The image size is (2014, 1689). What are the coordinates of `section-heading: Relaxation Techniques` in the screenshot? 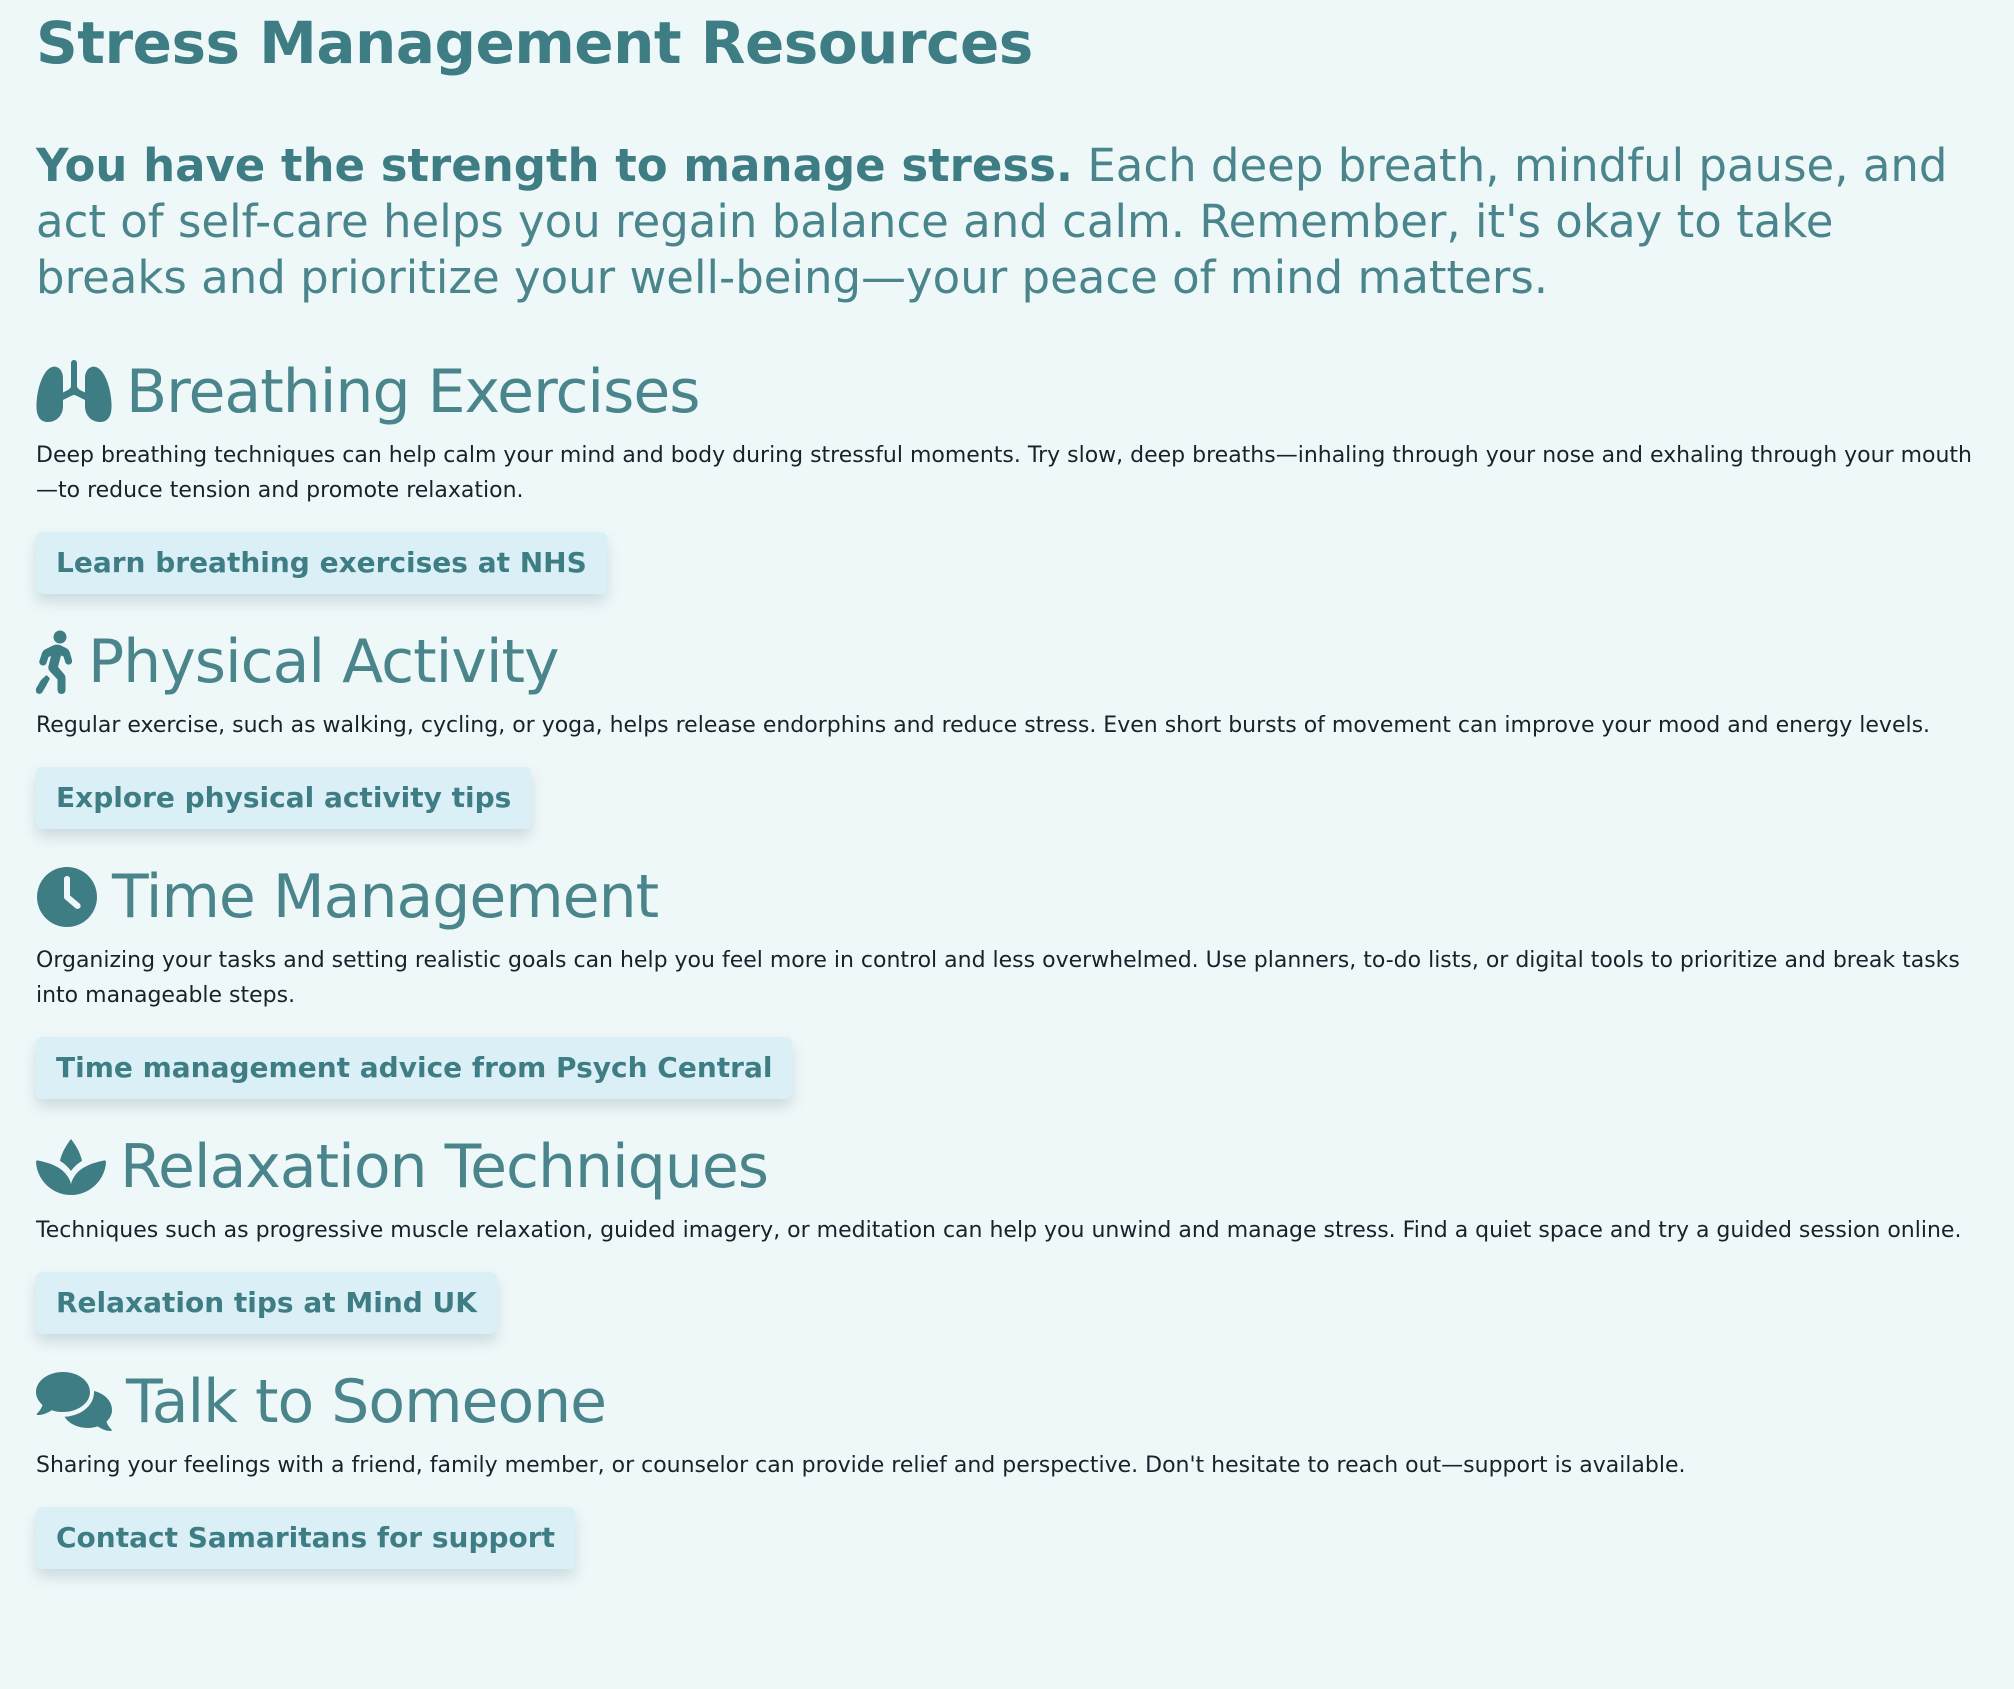 It's located at (1007, 1167).